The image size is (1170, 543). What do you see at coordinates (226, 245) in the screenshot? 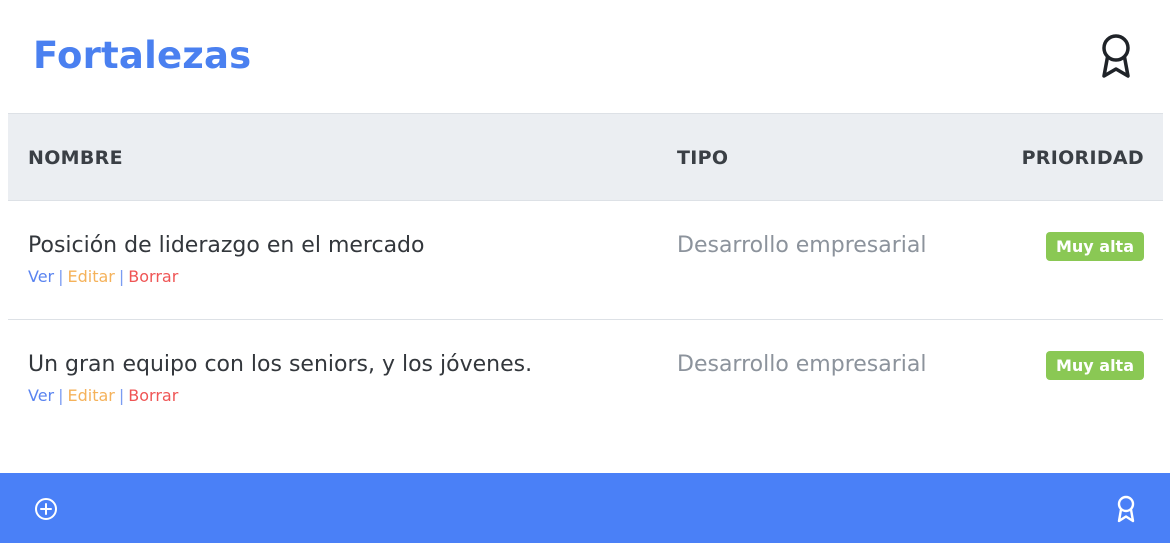
I see `row-name: Posición de liderazgo en el mercado` at bounding box center [226, 245].